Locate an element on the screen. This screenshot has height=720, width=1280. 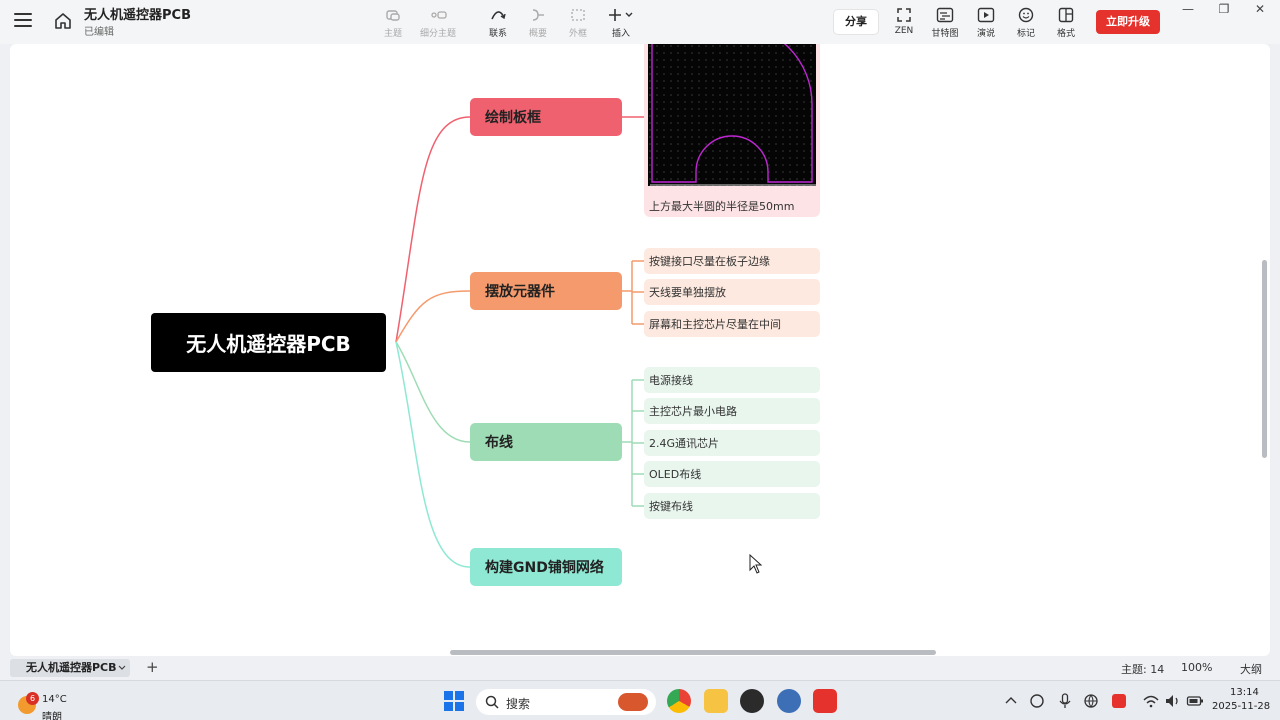
share-button: 分享 is located at coordinates (856, 22).